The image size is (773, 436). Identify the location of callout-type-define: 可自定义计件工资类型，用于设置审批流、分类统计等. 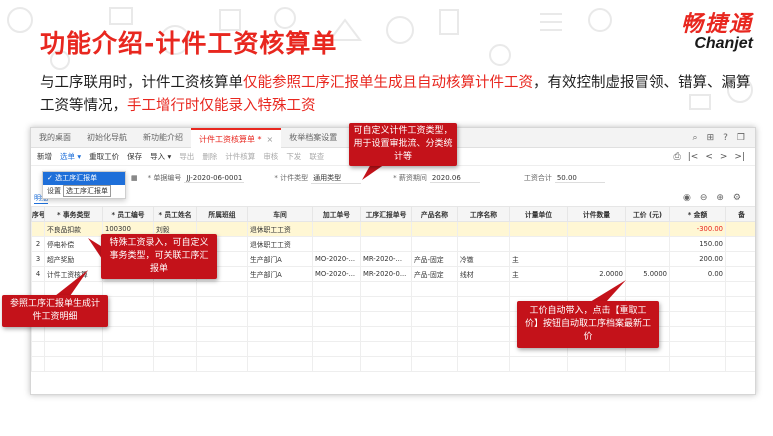
(403, 144).